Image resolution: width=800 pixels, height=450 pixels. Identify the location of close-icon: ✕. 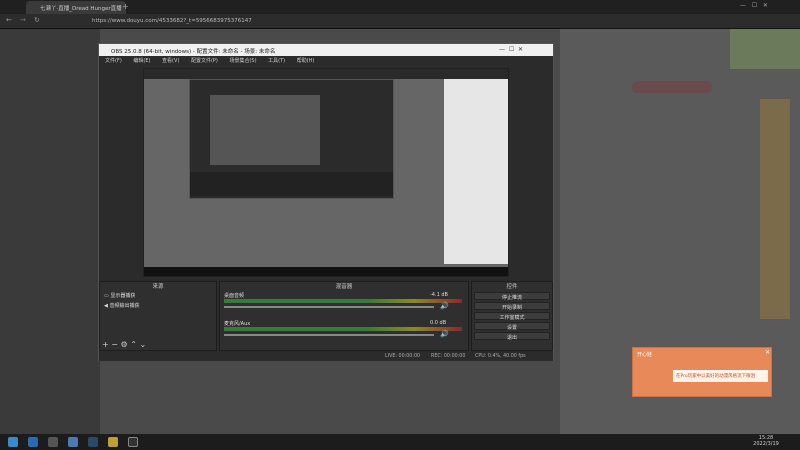
(767, 352).